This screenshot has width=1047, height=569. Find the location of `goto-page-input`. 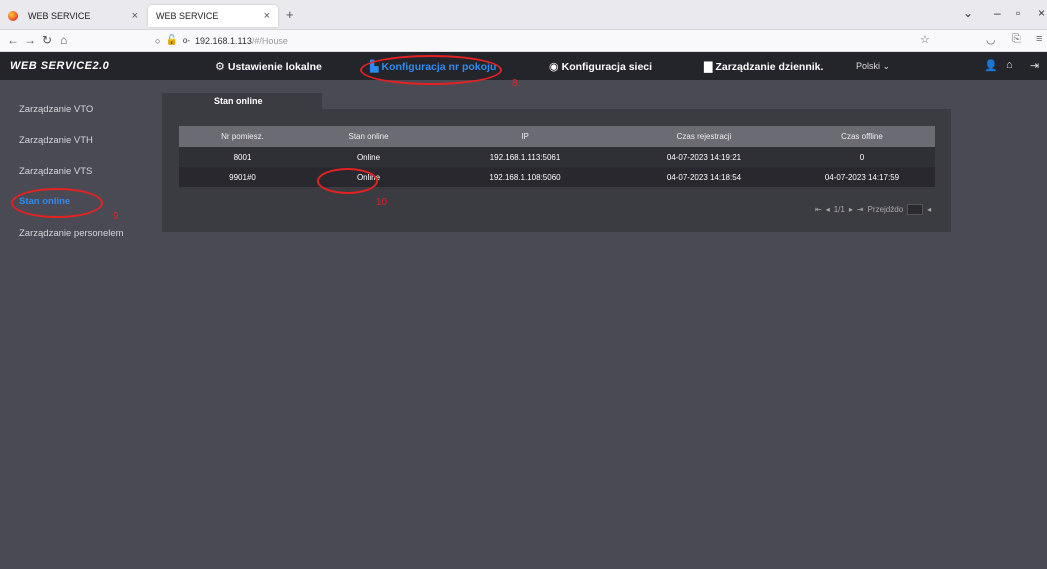

goto-page-input is located at coordinates (915, 209).